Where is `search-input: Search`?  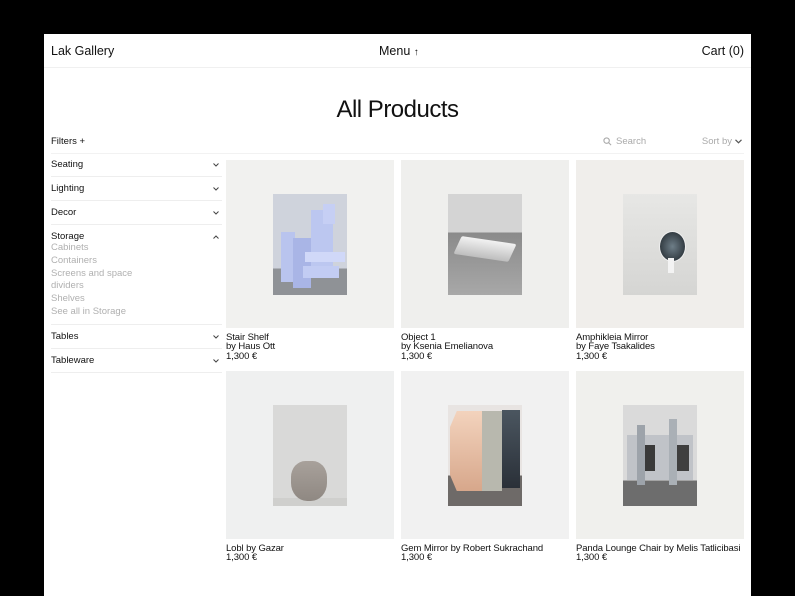
search-input: Search is located at coordinates (624, 141).